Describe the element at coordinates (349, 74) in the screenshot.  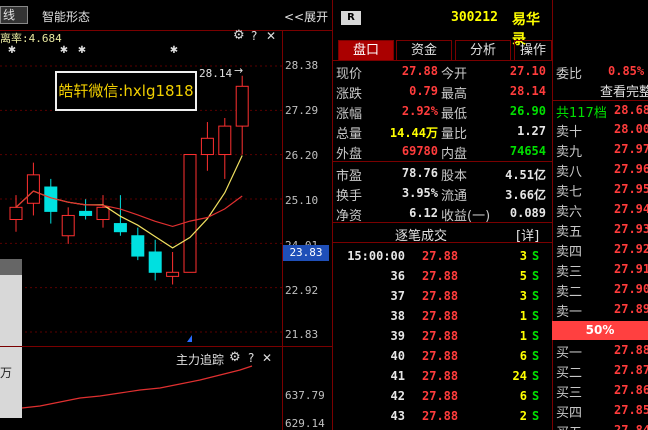
I see `quote-label: 现价` at that location.